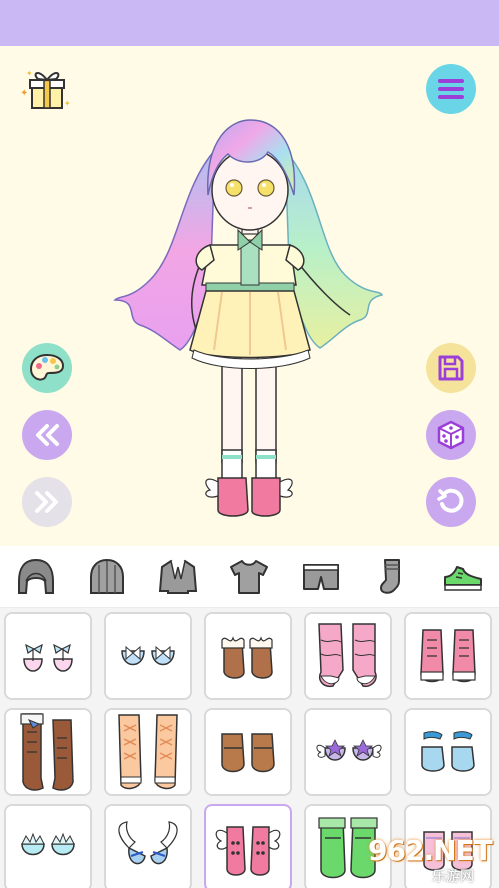 The image size is (499, 888). I want to click on undo-button, so click(451, 502).